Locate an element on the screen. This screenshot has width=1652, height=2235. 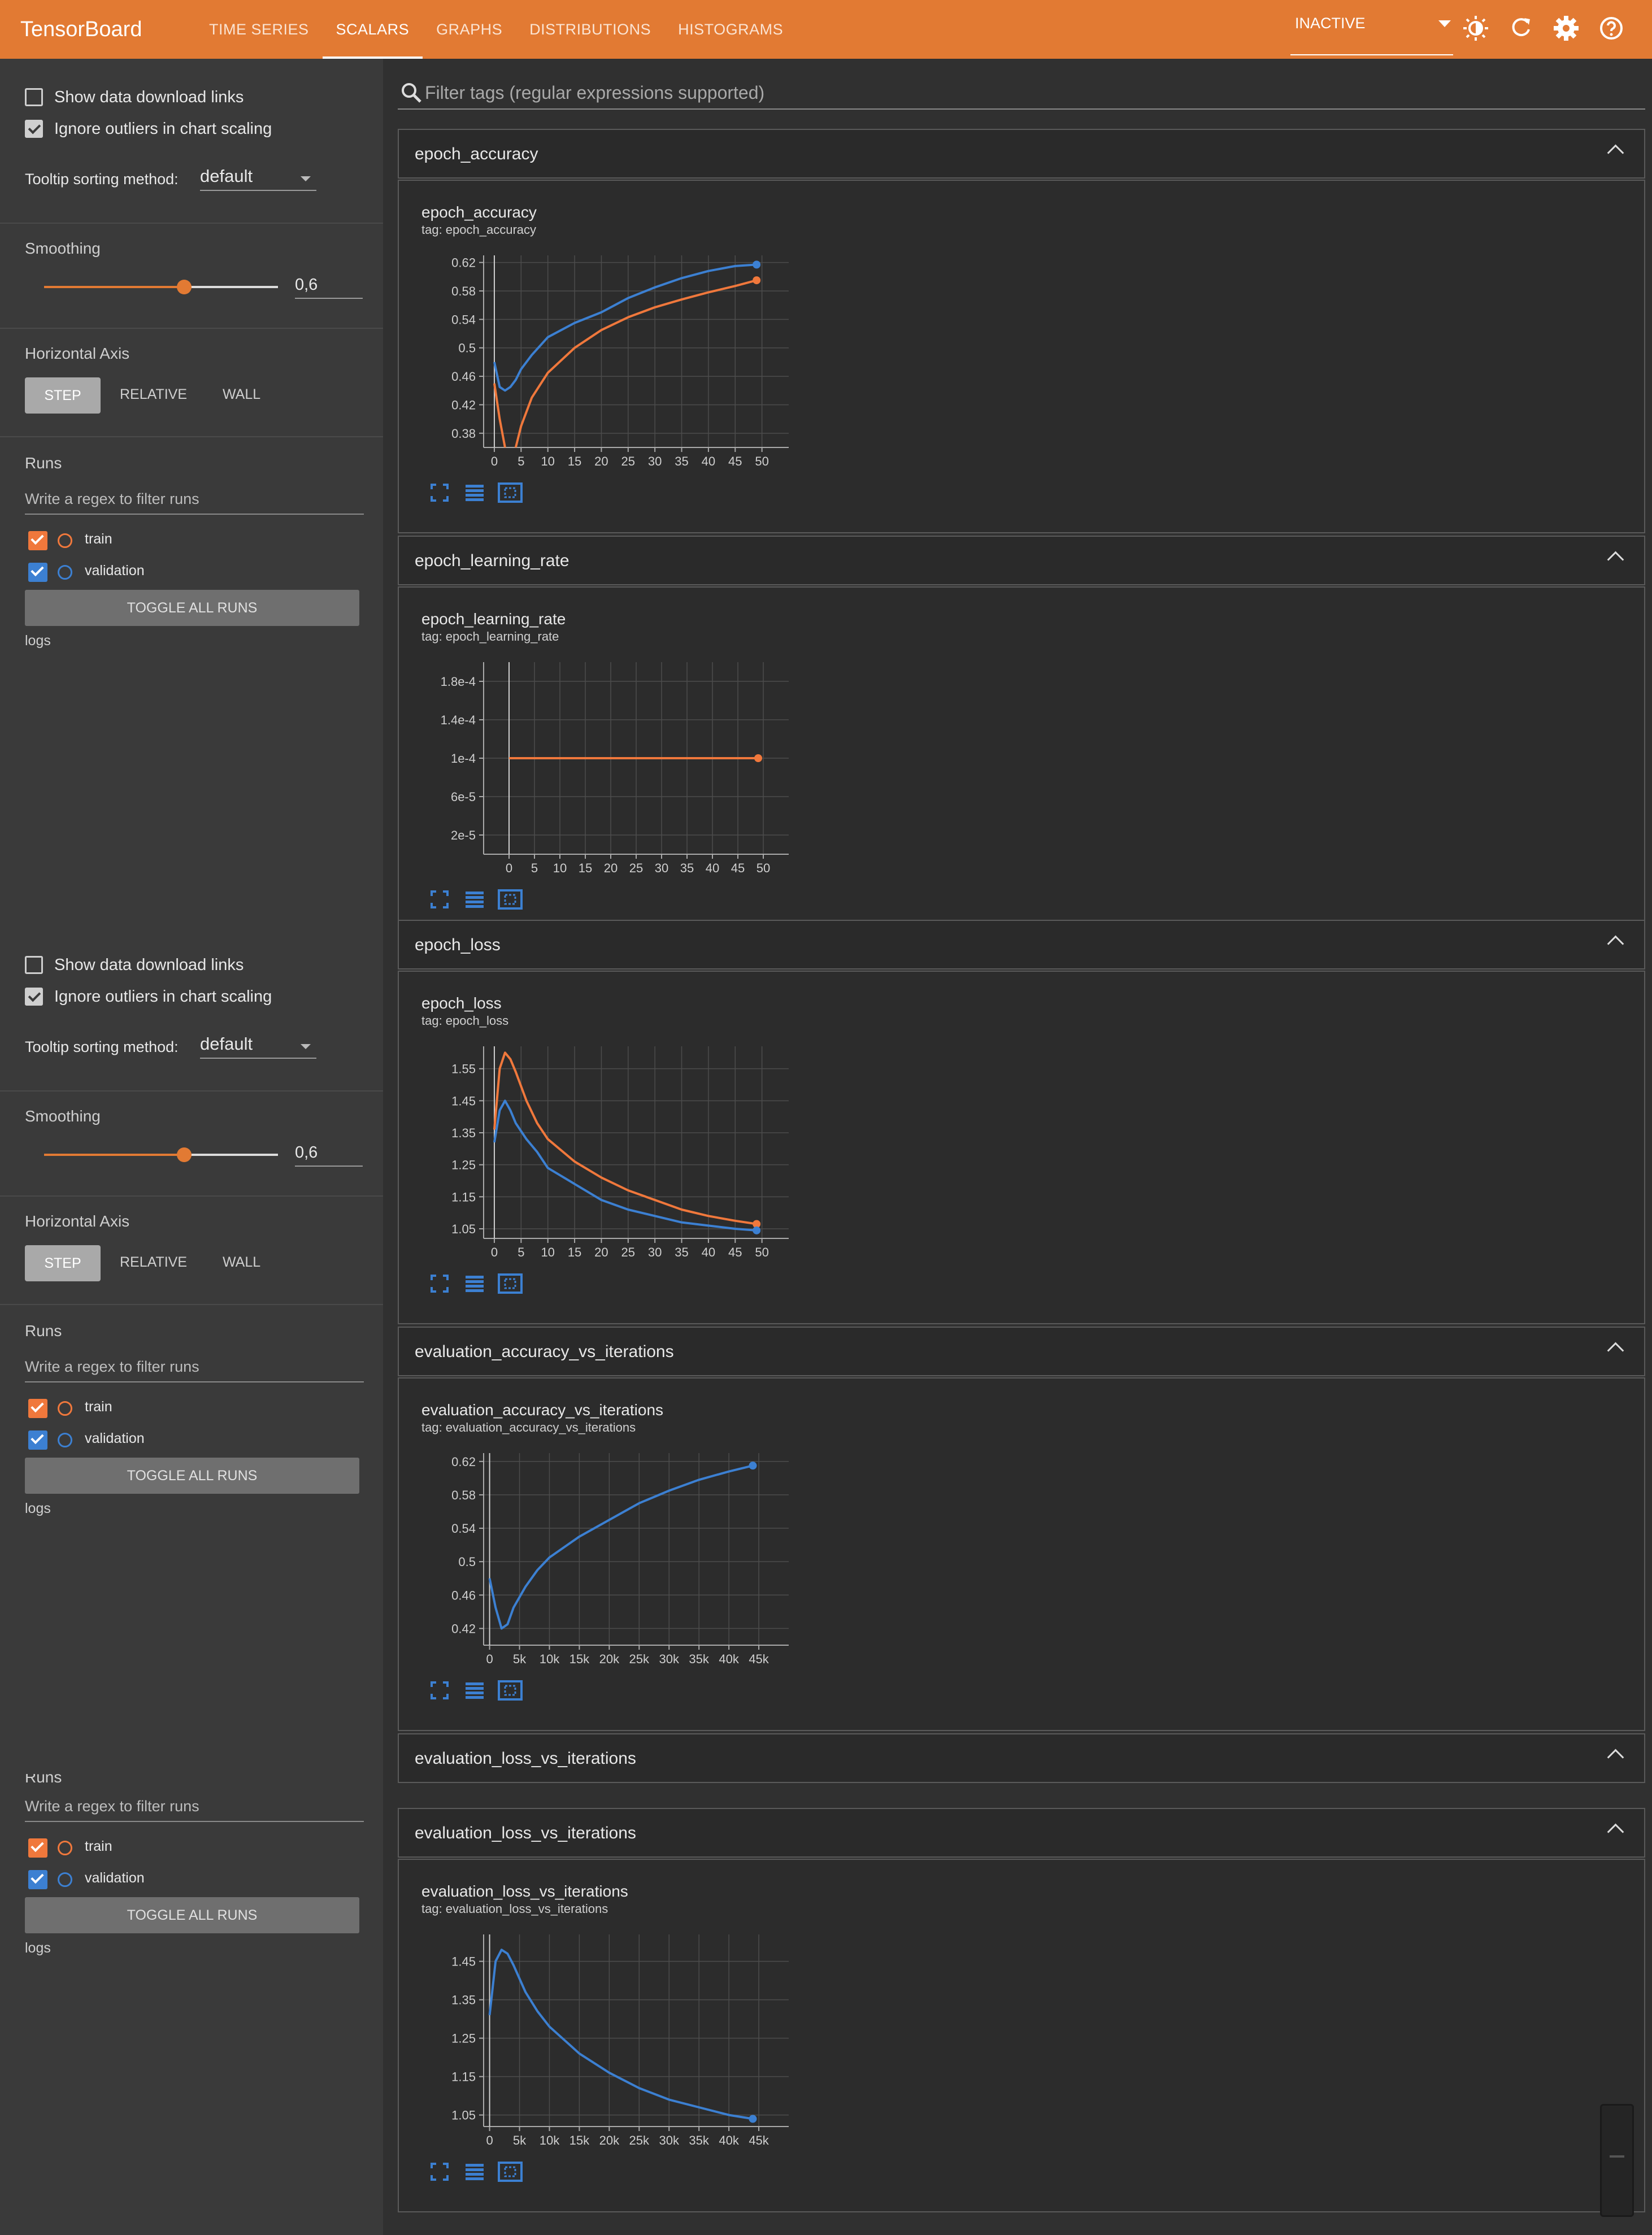
card-header-evaluation-accuracy: evaluation_accuracy_vs_iterations is located at coordinates (1021, 1351).